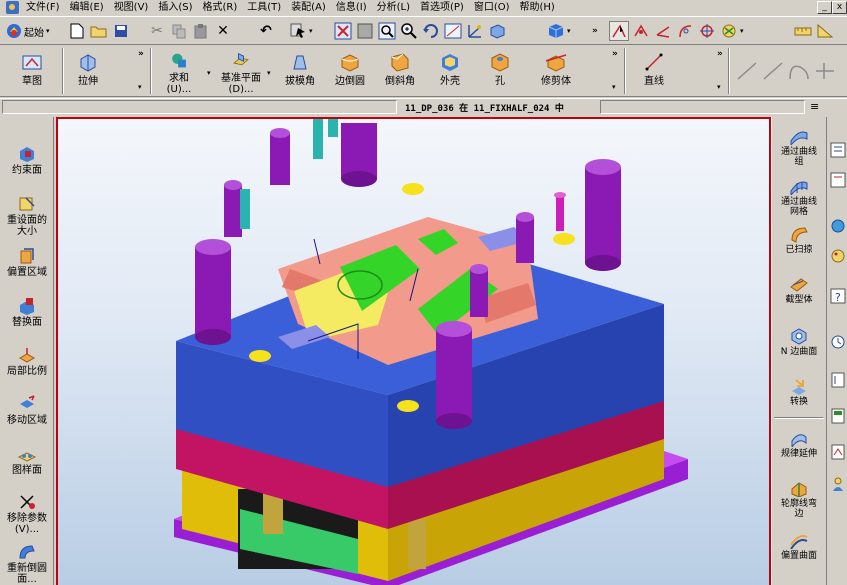  What do you see at coordinates (838, 452) in the screenshot?
I see `process-studio-icon` at bounding box center [838, 452].